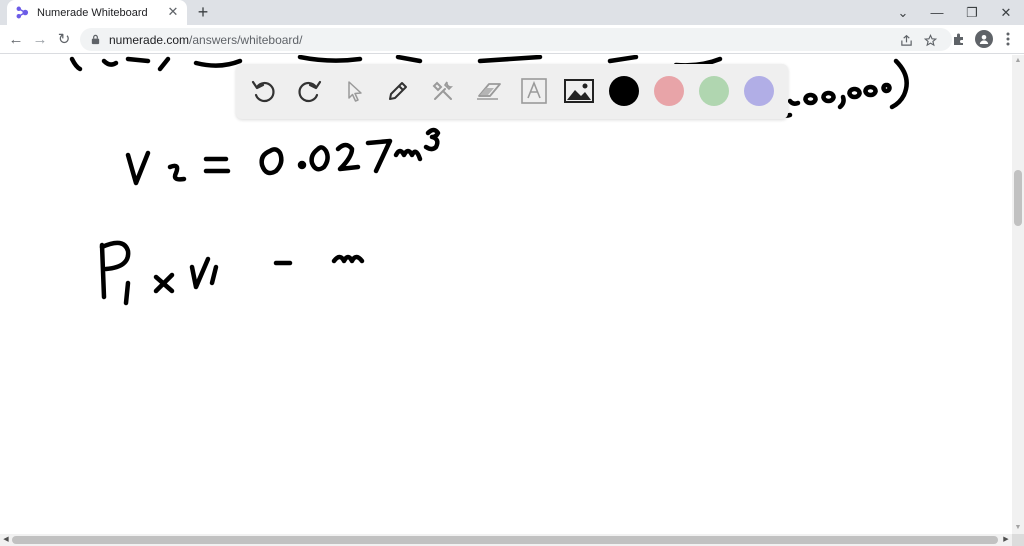  I want to click on browser-toolbar: ← → ↻ numerade.com/answers/whiteboard/, so click(512, 39).